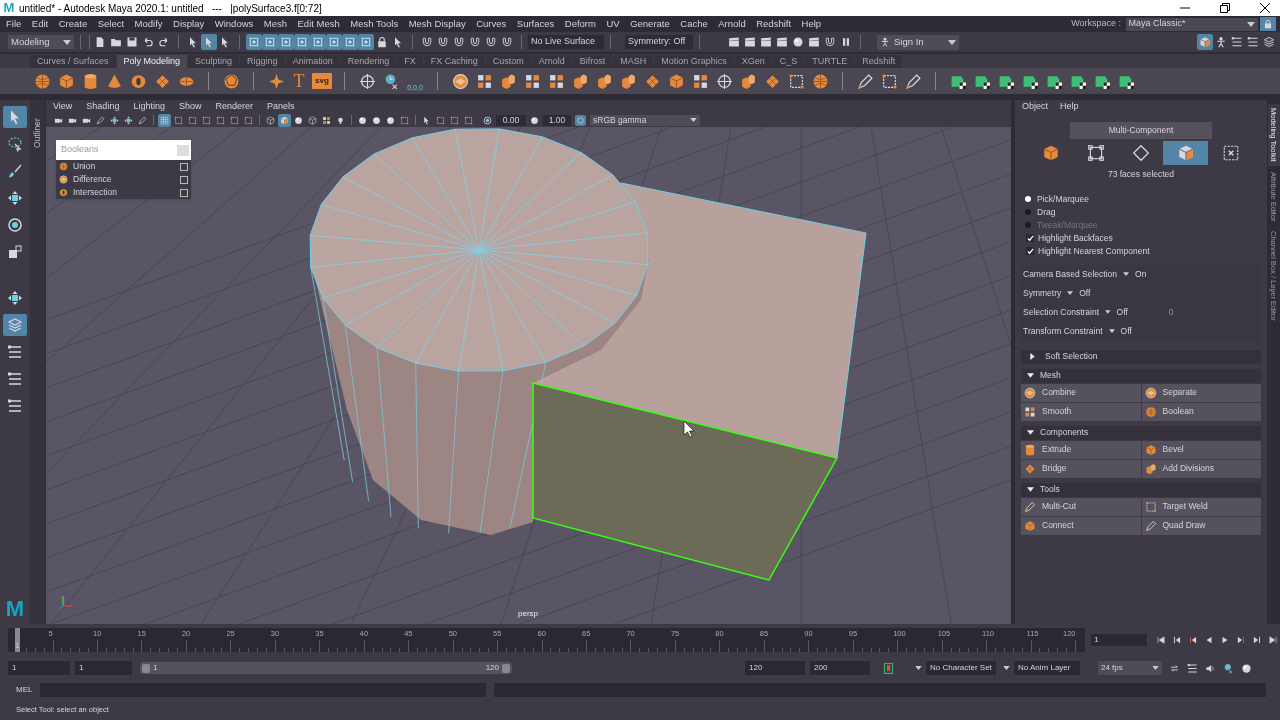  I want to click on panel-menu-item: Renderer, so click(234, 106).